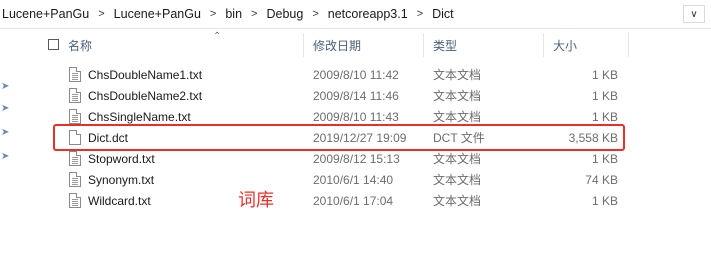 The image size is (711, 258). I want to click on highlight-box, so click(339, 137).